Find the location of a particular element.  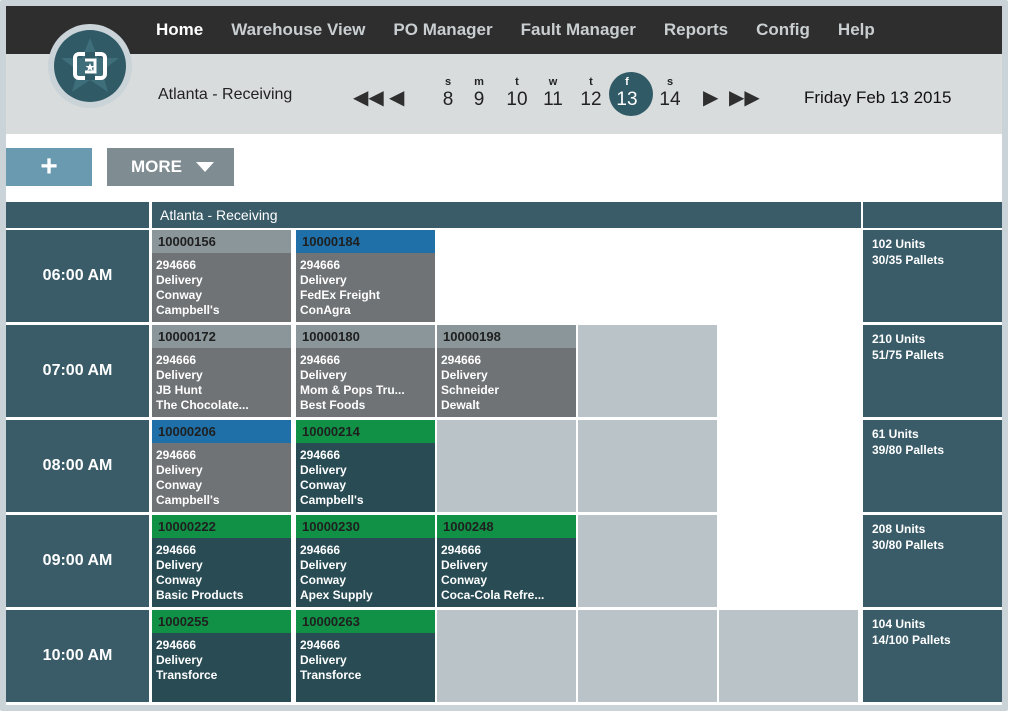

day-tue-10: t 10 is located at coordinates (517, 94).